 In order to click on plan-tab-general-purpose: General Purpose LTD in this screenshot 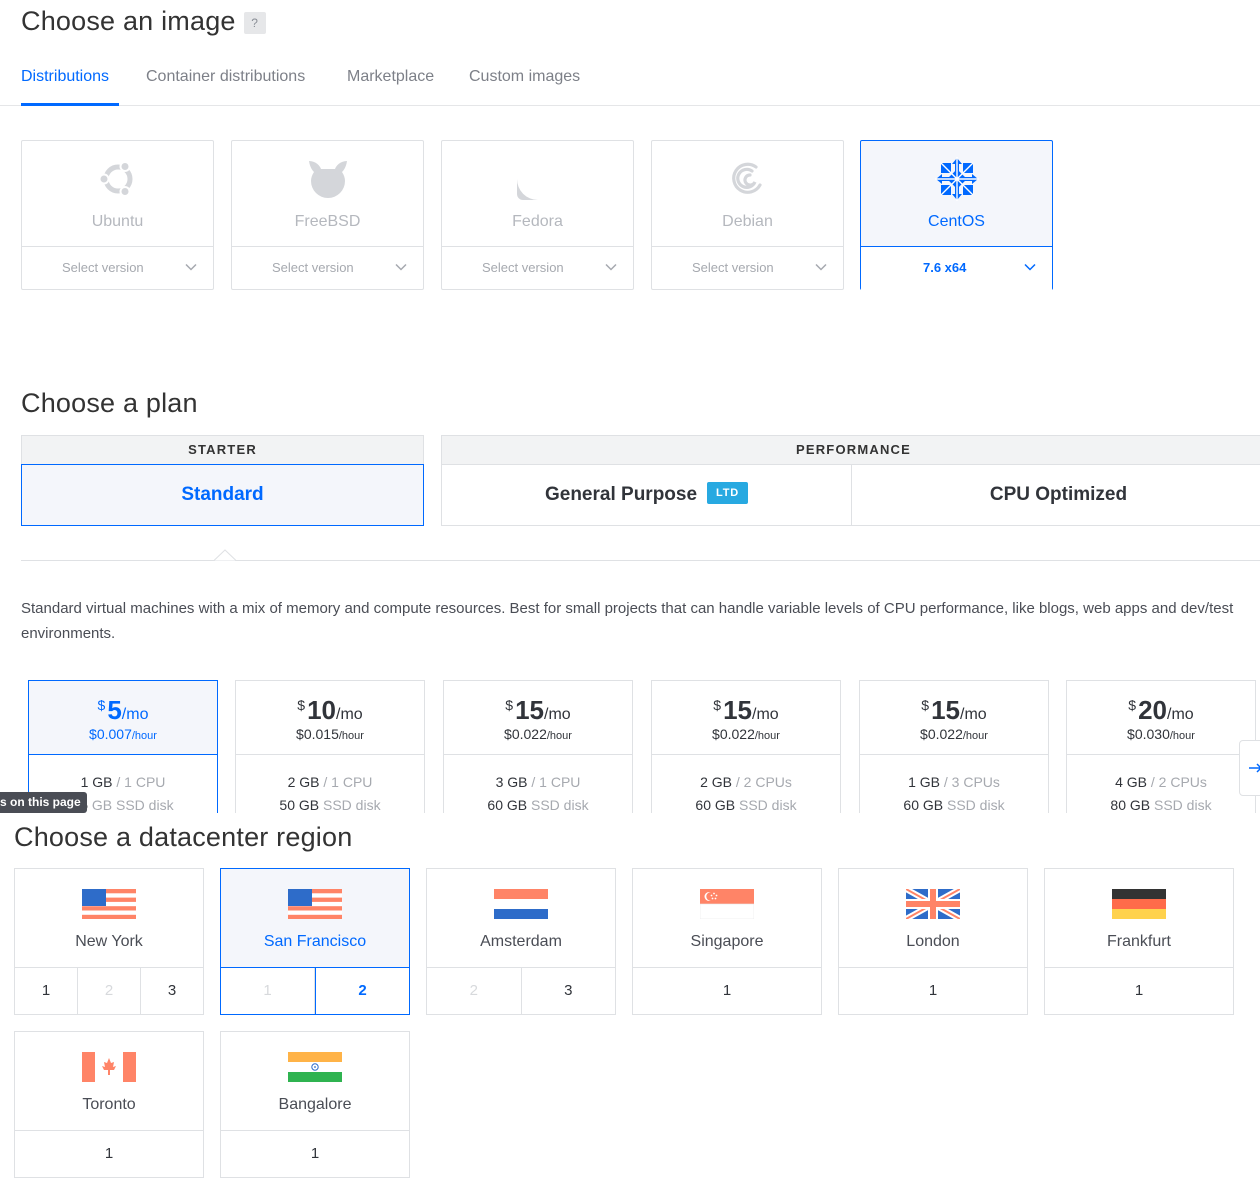, I will do `click(646, 495)`.